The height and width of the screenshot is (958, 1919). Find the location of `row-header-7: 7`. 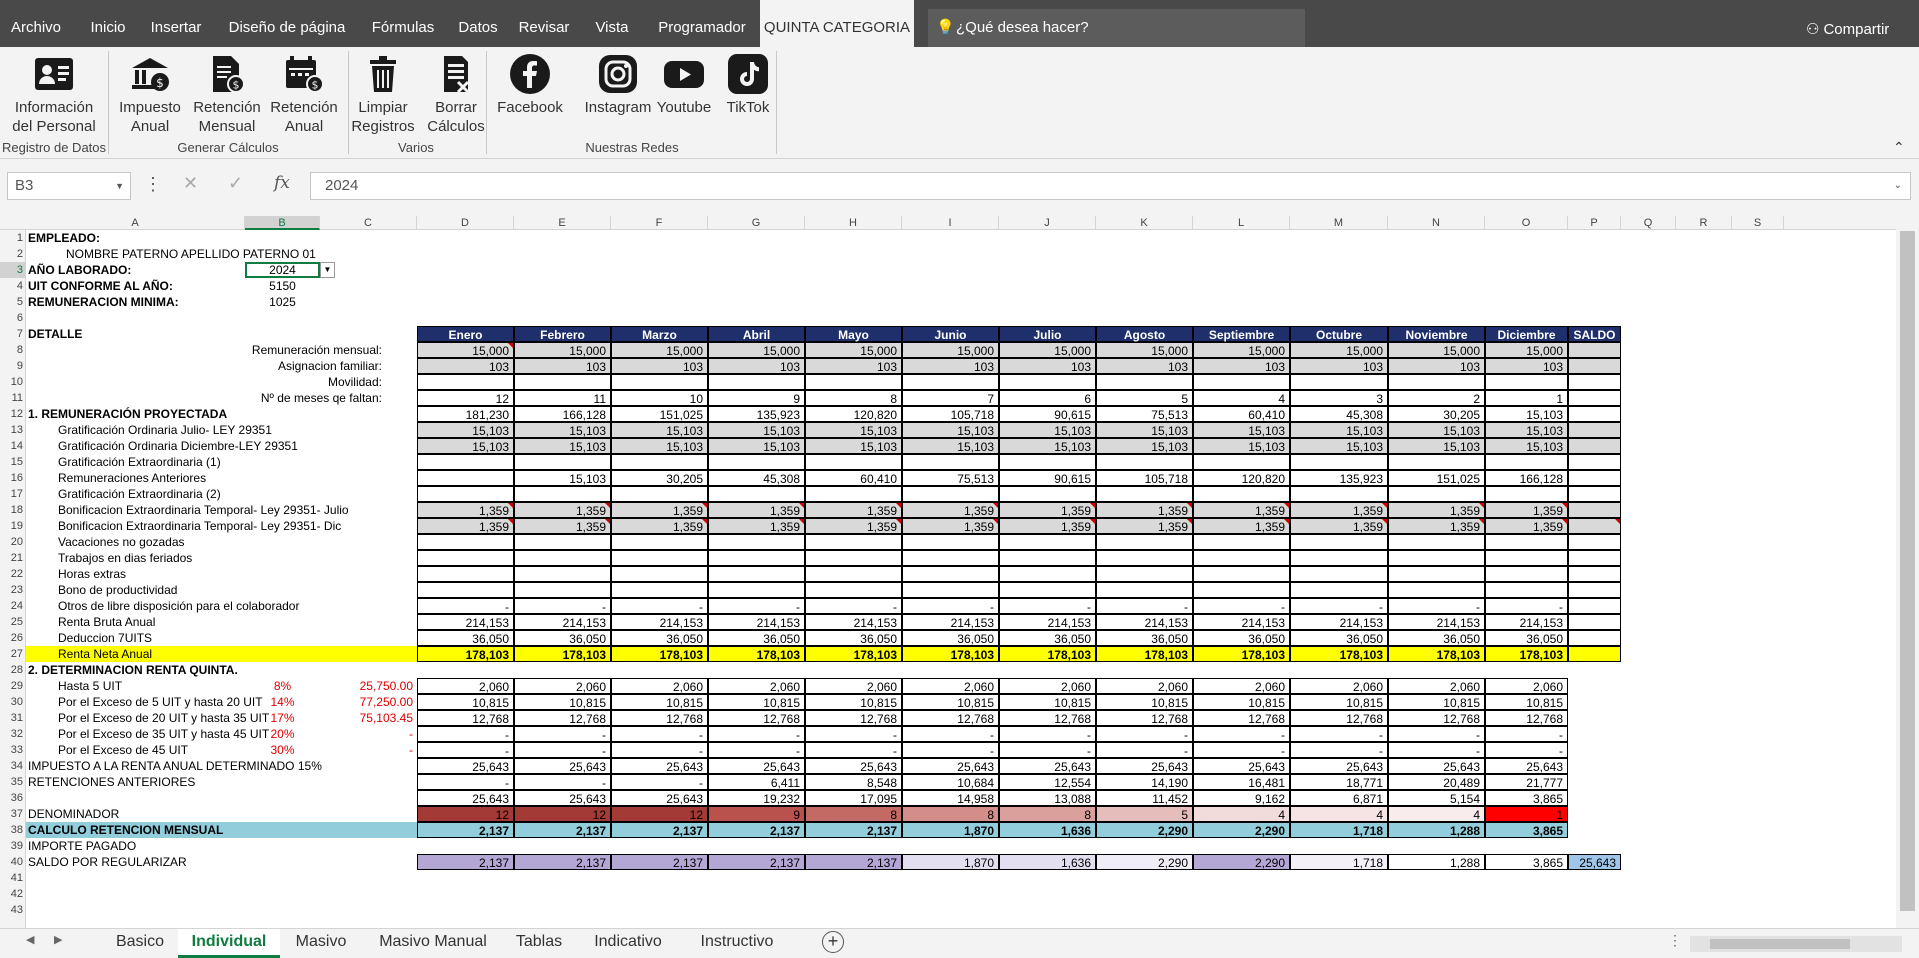

row-header-7: 7 is located at coordinates (13, 334).